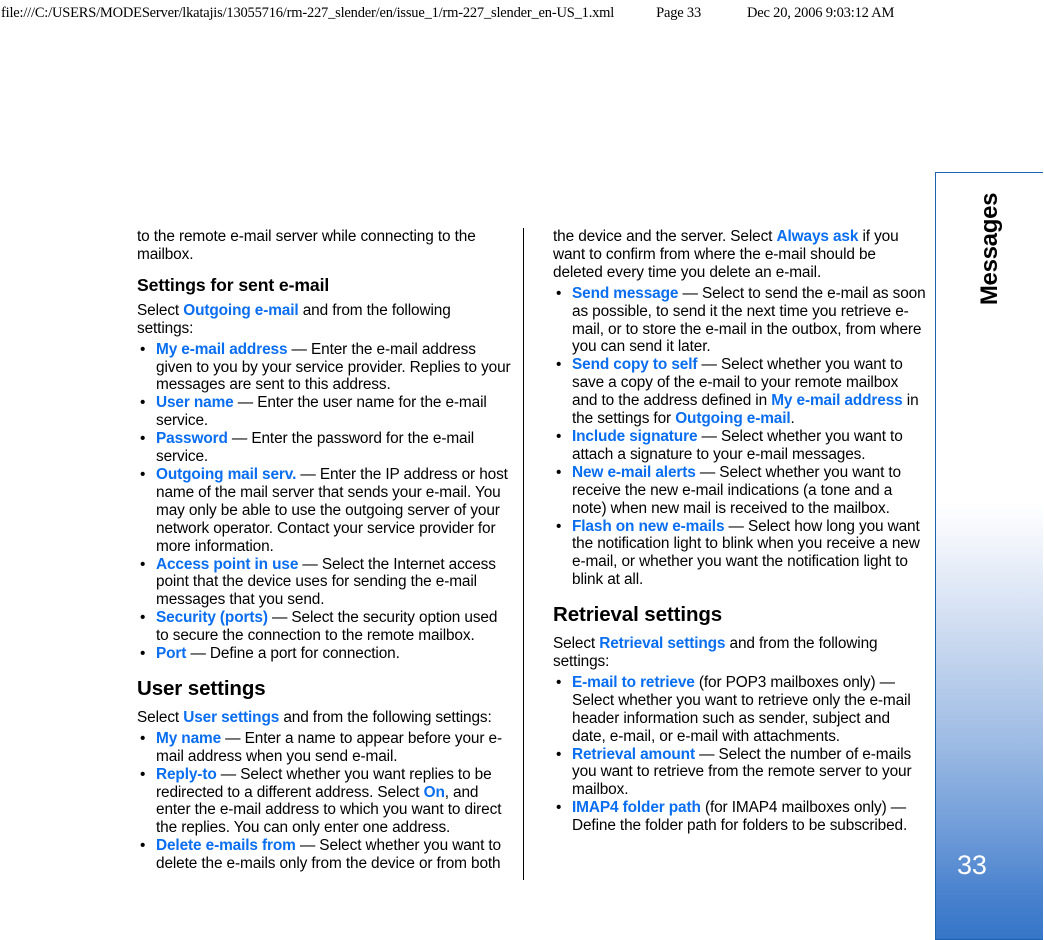 This screenshot has width=1044, height=940. Describe the element at coordinates (227, 564) in the screenshot. I see `setting-keyword: Access point in use` at that location.